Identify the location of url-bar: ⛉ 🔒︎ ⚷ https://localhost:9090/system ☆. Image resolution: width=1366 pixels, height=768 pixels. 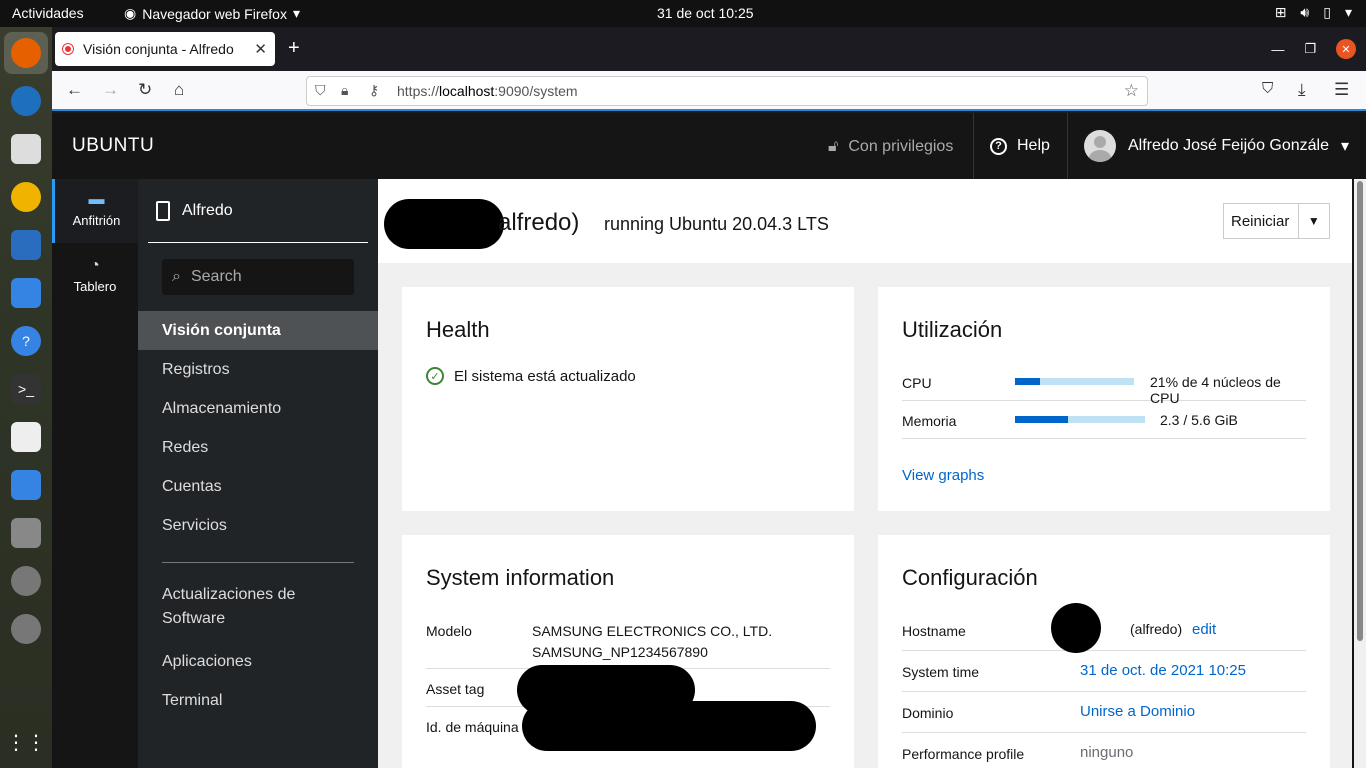
(727, 91).